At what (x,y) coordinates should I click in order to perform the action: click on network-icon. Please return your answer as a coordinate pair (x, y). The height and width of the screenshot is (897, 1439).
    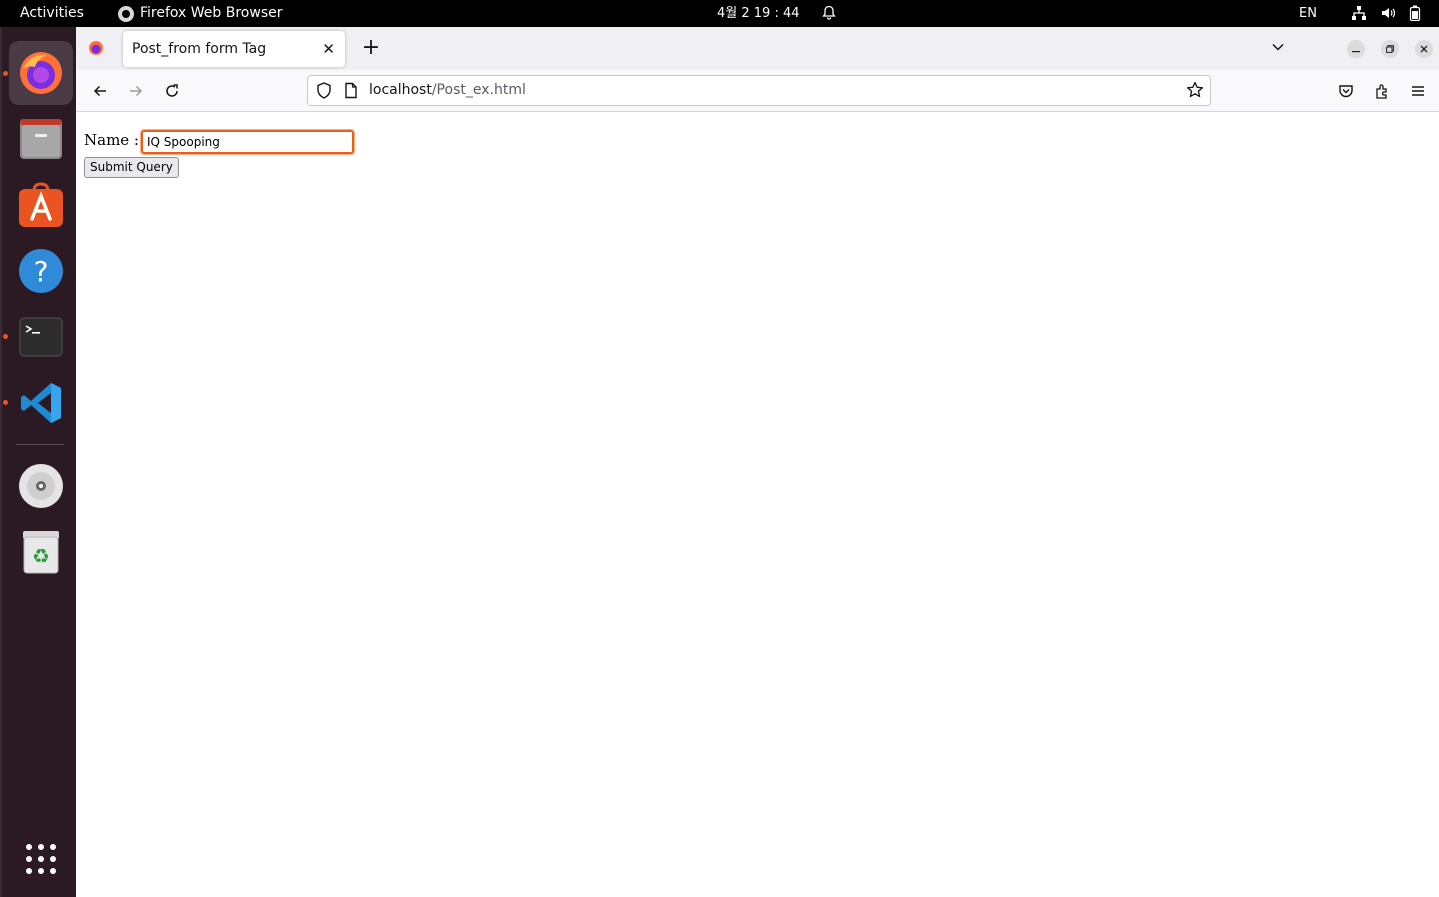
    Looking at the image, I should click on (1359, 13).